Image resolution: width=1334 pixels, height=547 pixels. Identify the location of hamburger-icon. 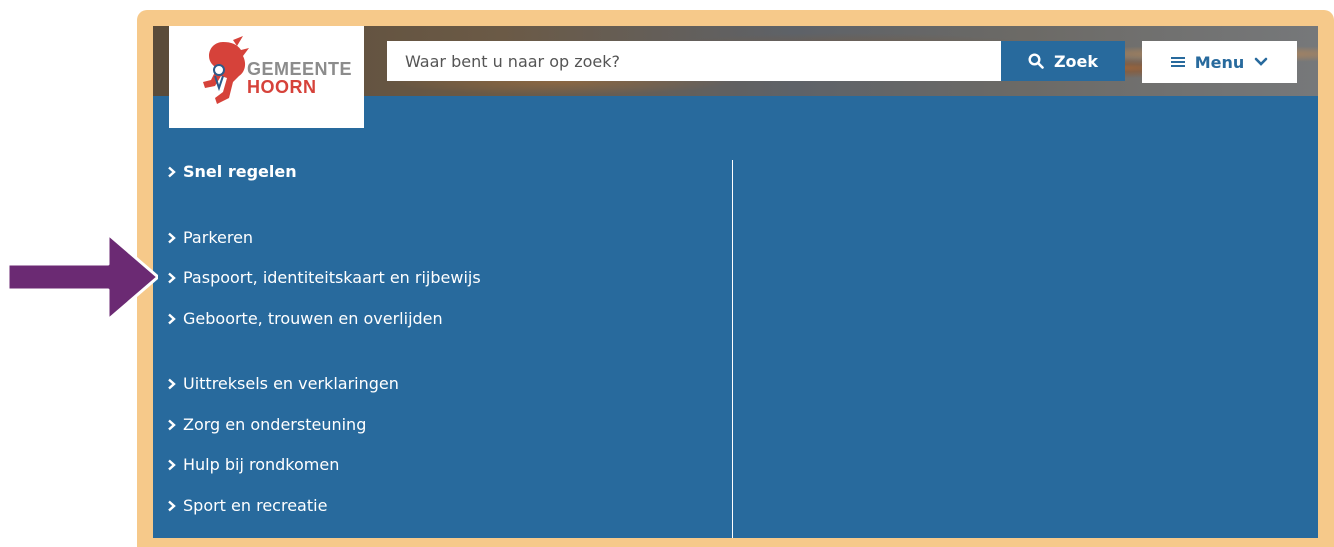
(1177, 62).